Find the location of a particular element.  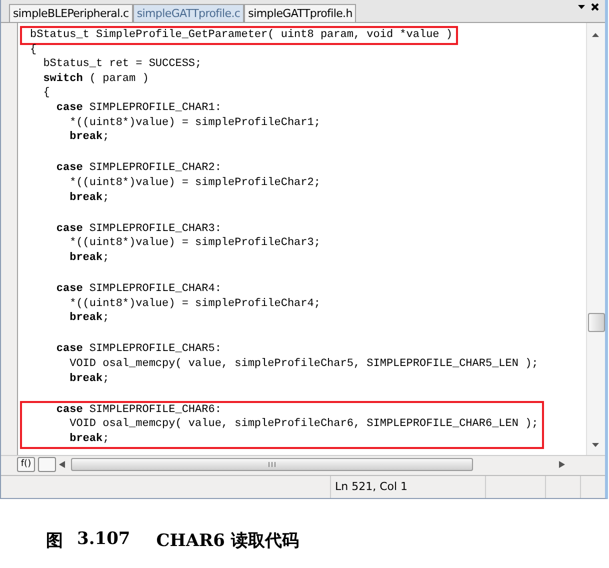

code-line: case SIMPLEPROFILE_CHAR3: is located at coordinates (138, 229).